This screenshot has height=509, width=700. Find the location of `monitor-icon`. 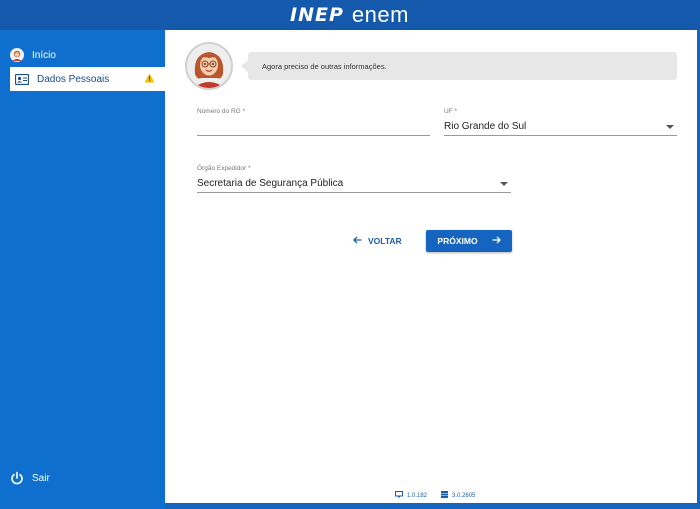

monitor-icon is located at coordinates (399, 495).